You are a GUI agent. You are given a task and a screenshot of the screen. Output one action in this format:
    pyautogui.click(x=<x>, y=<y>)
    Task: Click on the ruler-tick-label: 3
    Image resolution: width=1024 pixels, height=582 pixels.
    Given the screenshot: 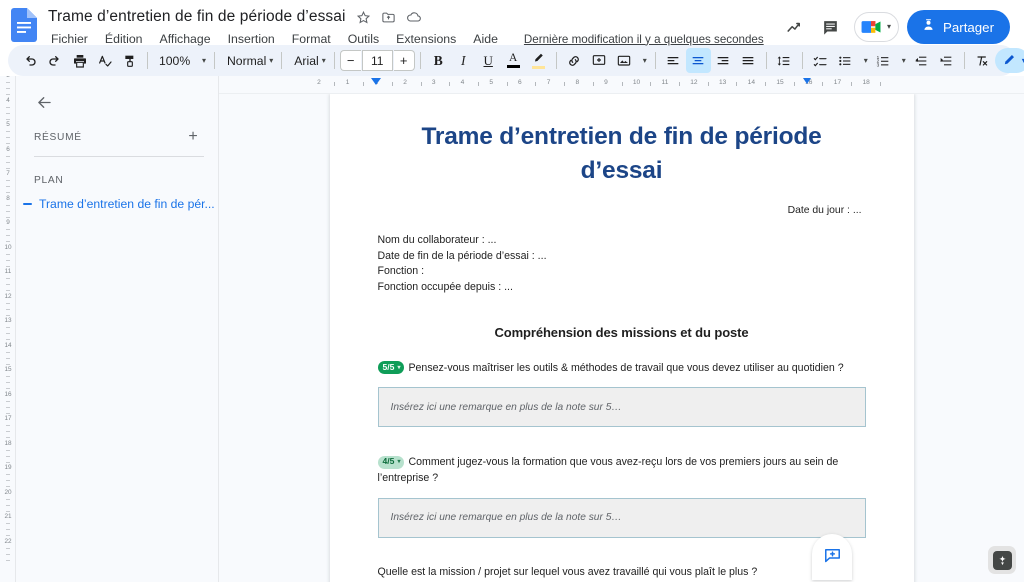 What is the action you would take?
    pyautogui.click(x=433, y=82)
    